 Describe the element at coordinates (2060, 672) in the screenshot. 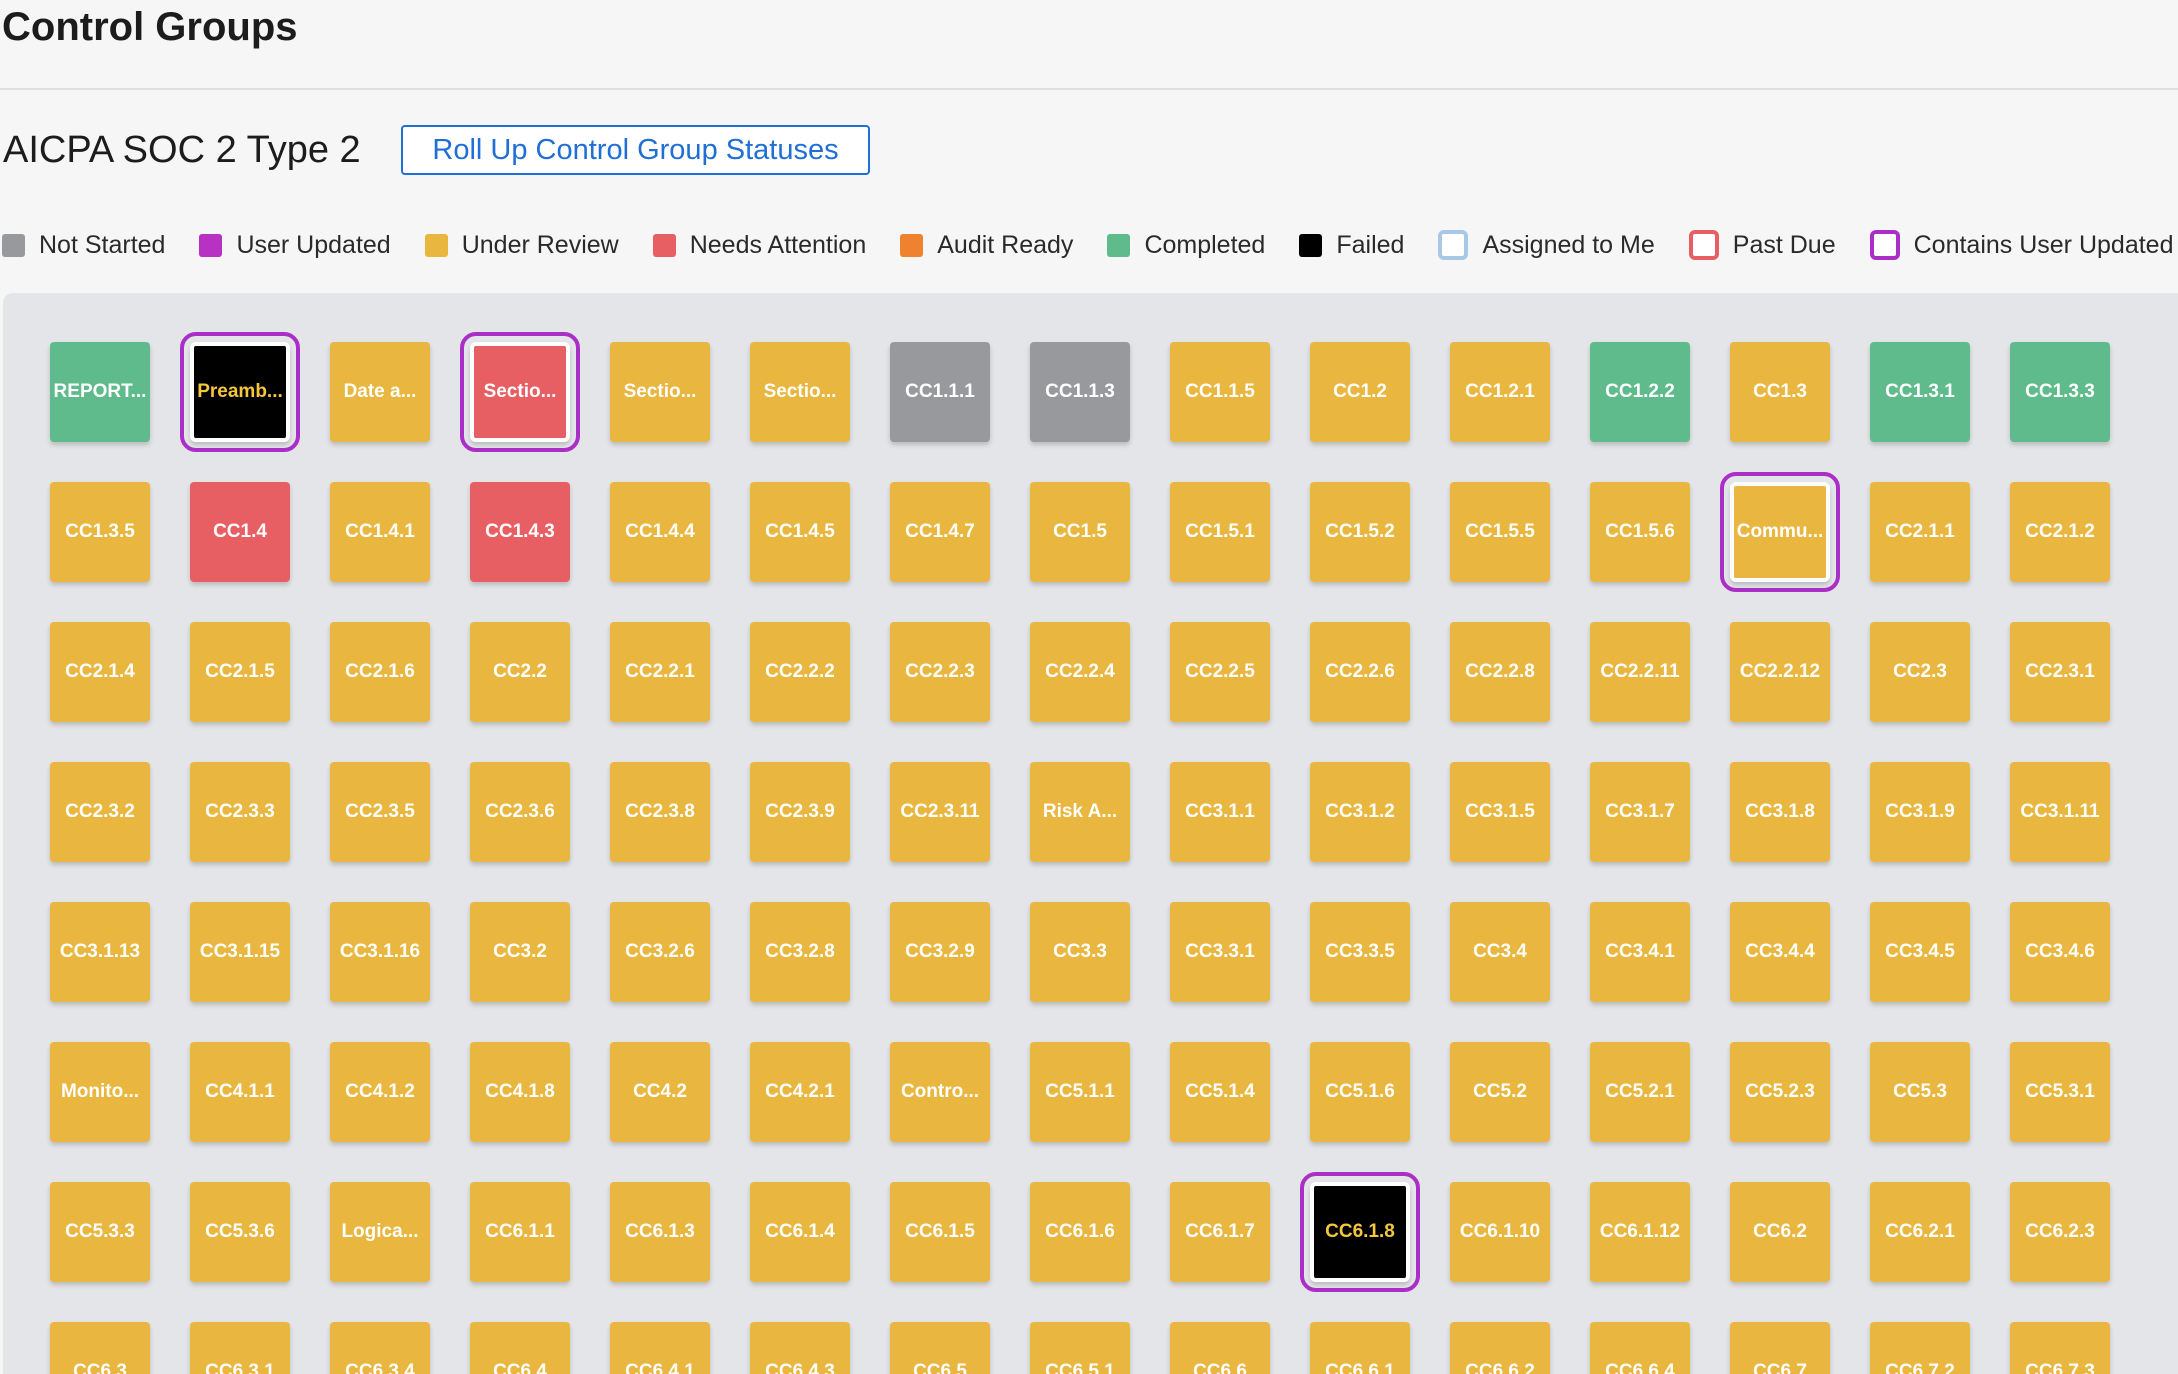

I see `control-group-tile: CC2.3.1` at that location.